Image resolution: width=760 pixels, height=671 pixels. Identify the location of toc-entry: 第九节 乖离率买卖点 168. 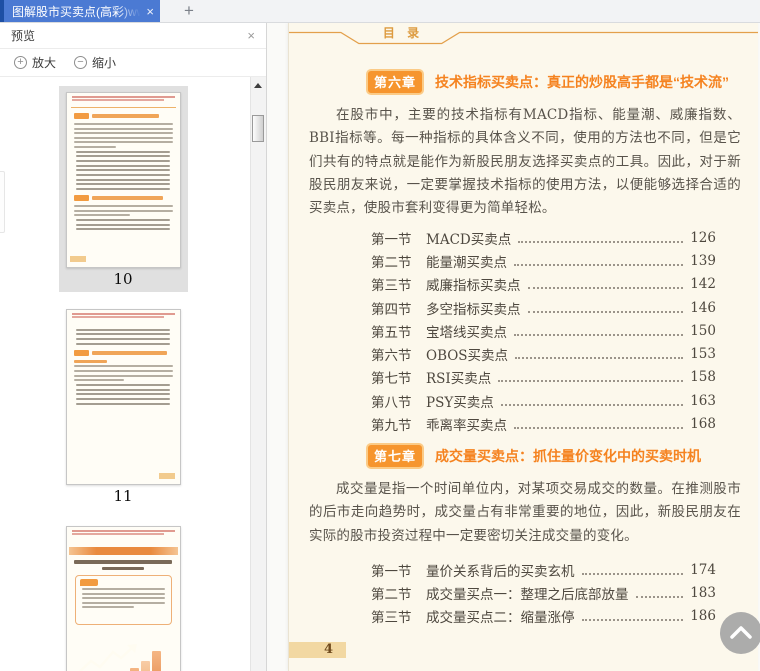
(543, 423).